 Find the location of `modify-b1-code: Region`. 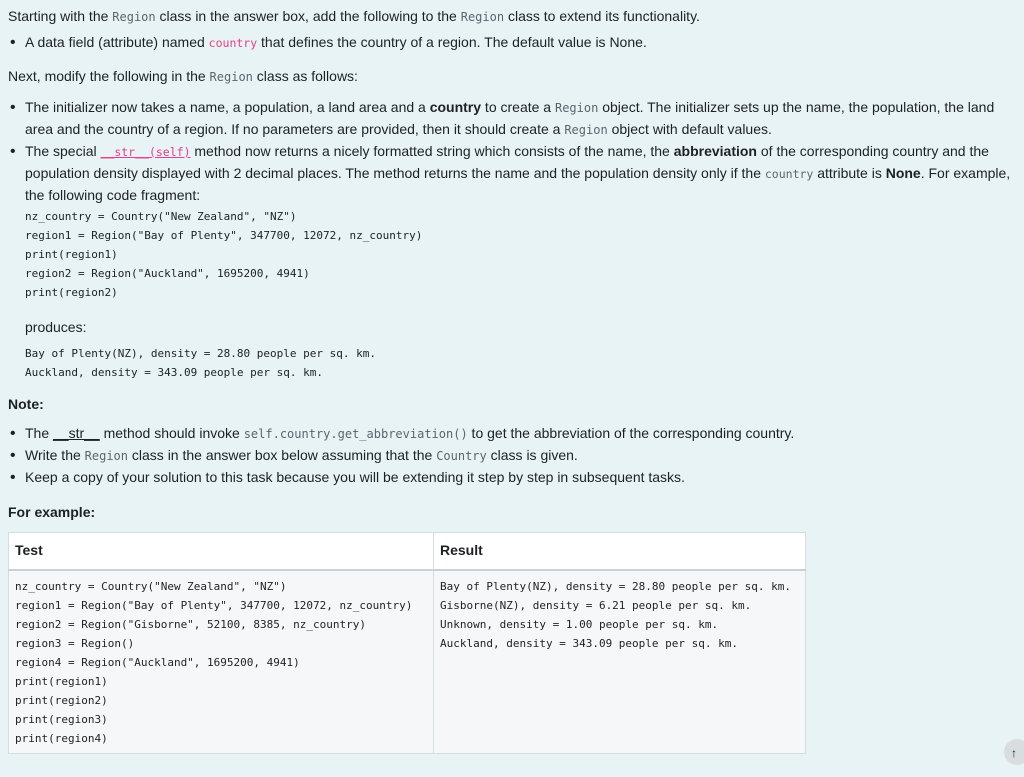

modify-b1-code: Region is located at coordinates (576, 108).